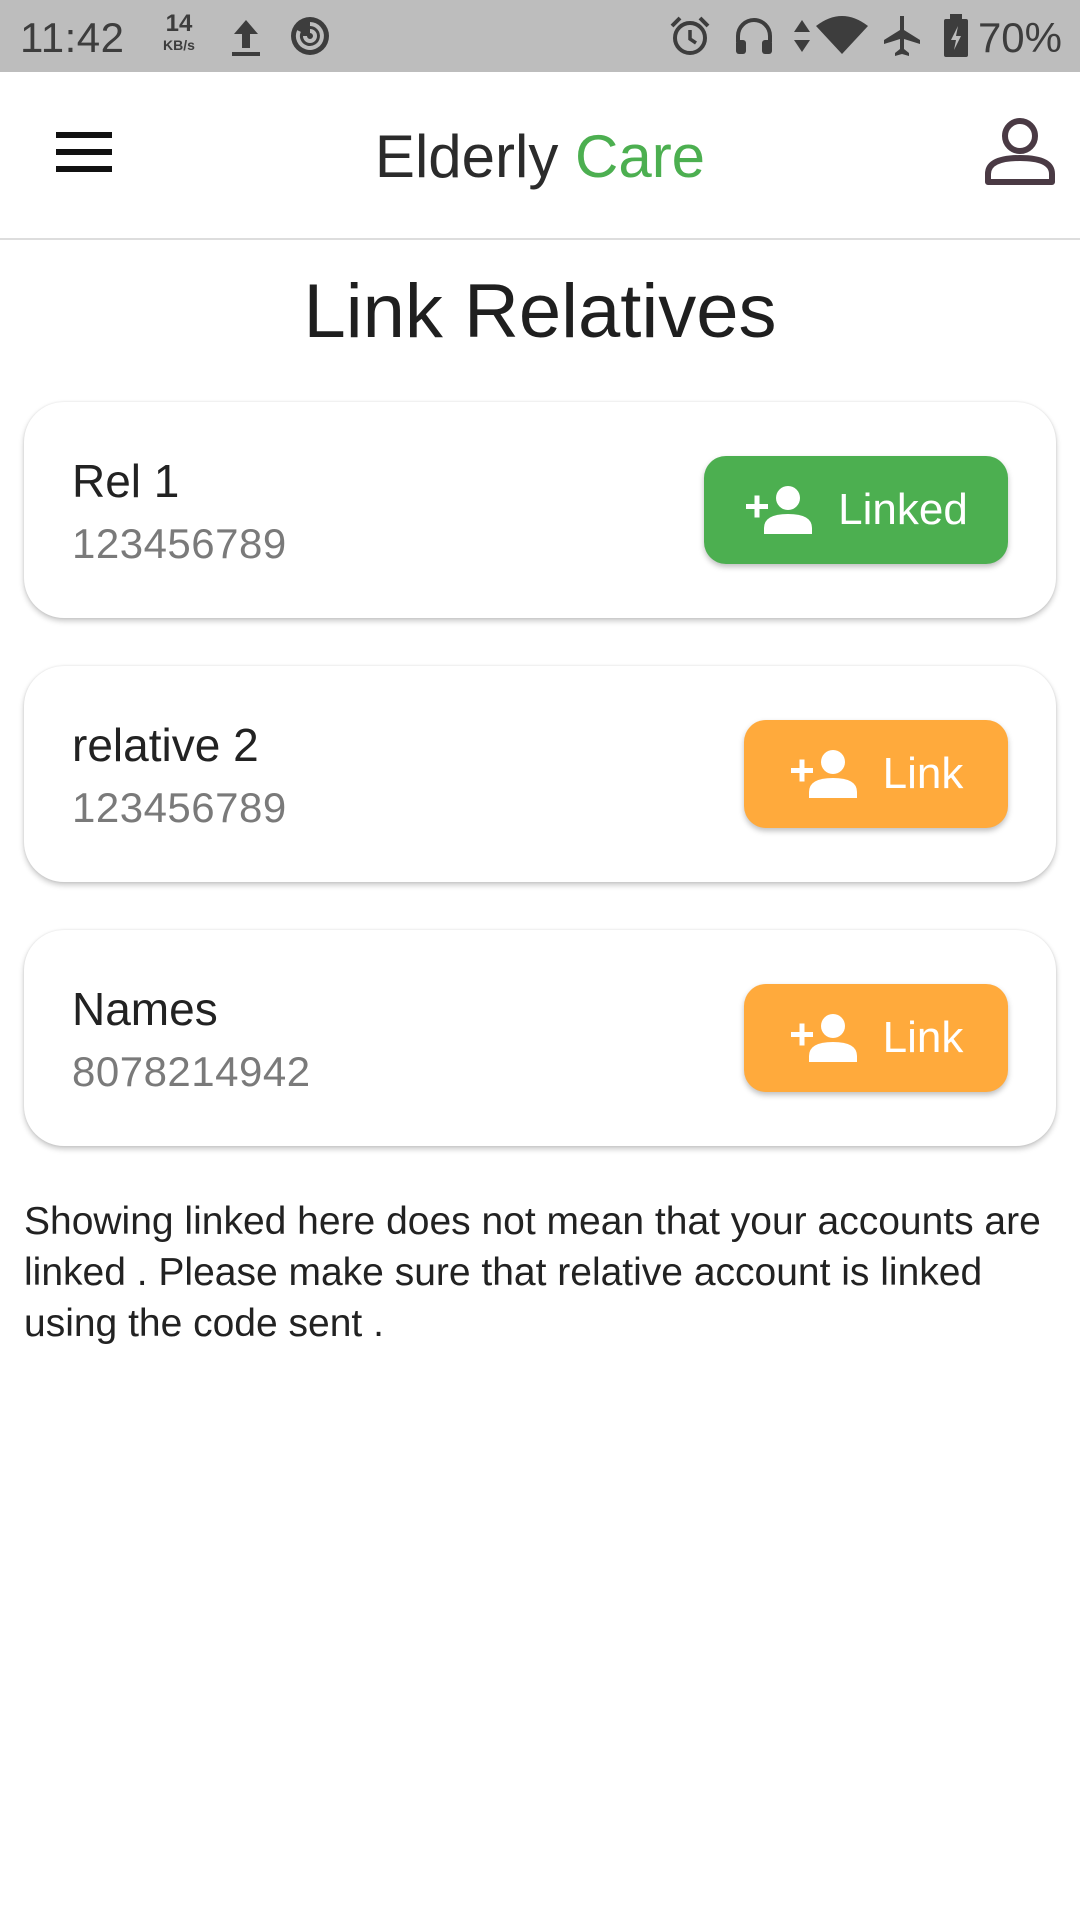 The image size is (1080, 1920). I want to click on battery-icon, so click(956, 36).